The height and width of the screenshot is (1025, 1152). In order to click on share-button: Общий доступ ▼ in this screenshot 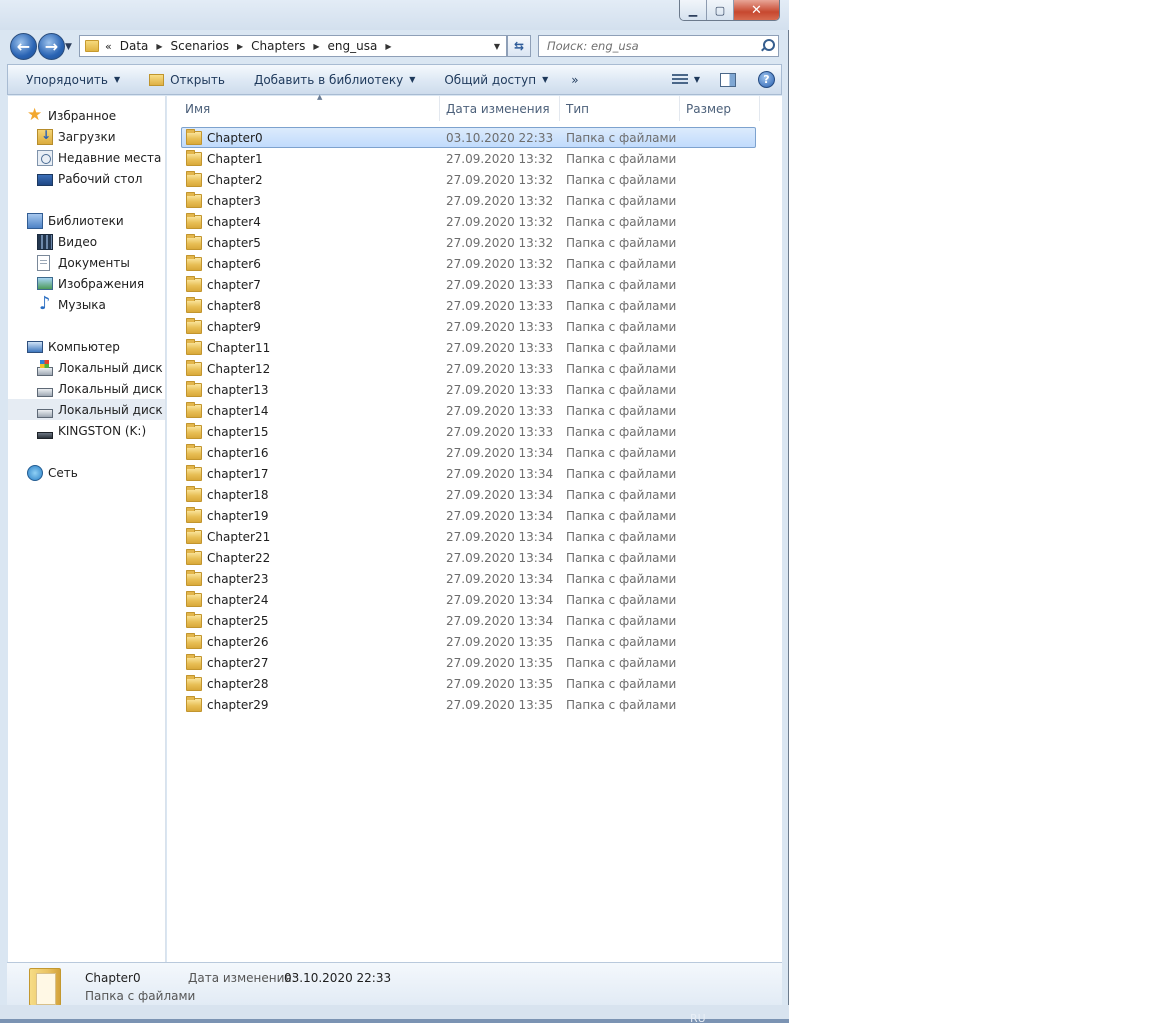, I will do `click(490, 79)`.